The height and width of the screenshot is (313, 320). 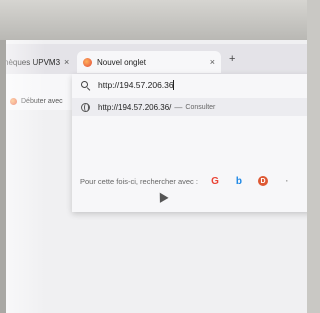 What do you see at coordinates (85, 107) in the screenshot?
I see `globe-icon` at bounding box center [85, 107].